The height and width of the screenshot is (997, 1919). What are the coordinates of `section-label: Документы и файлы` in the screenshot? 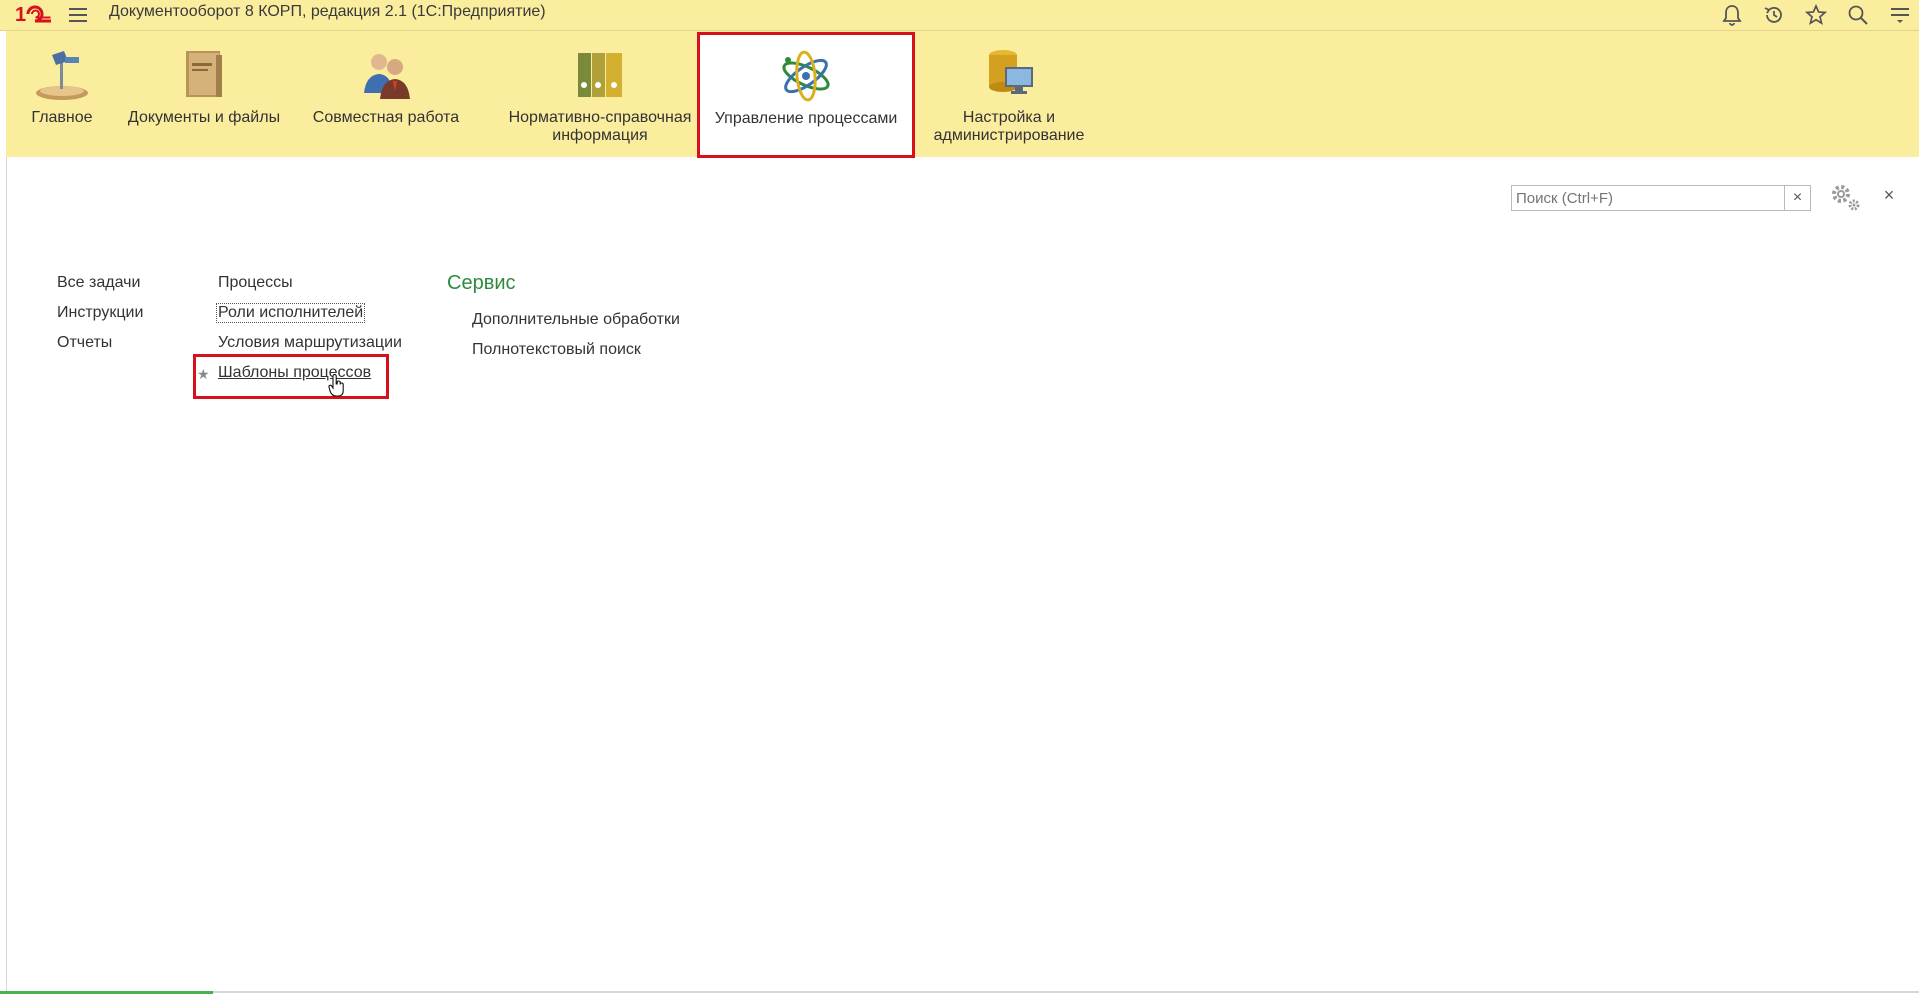 It's located at (204, 117).